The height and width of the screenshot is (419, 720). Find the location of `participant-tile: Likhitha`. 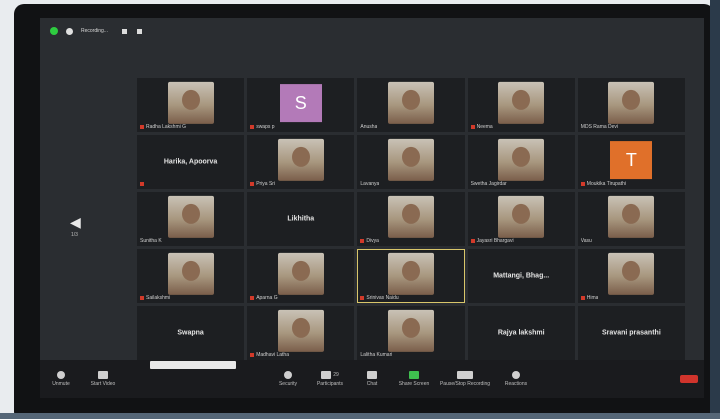

participant-tile: Likhitha is located at coordinates (301, 219).